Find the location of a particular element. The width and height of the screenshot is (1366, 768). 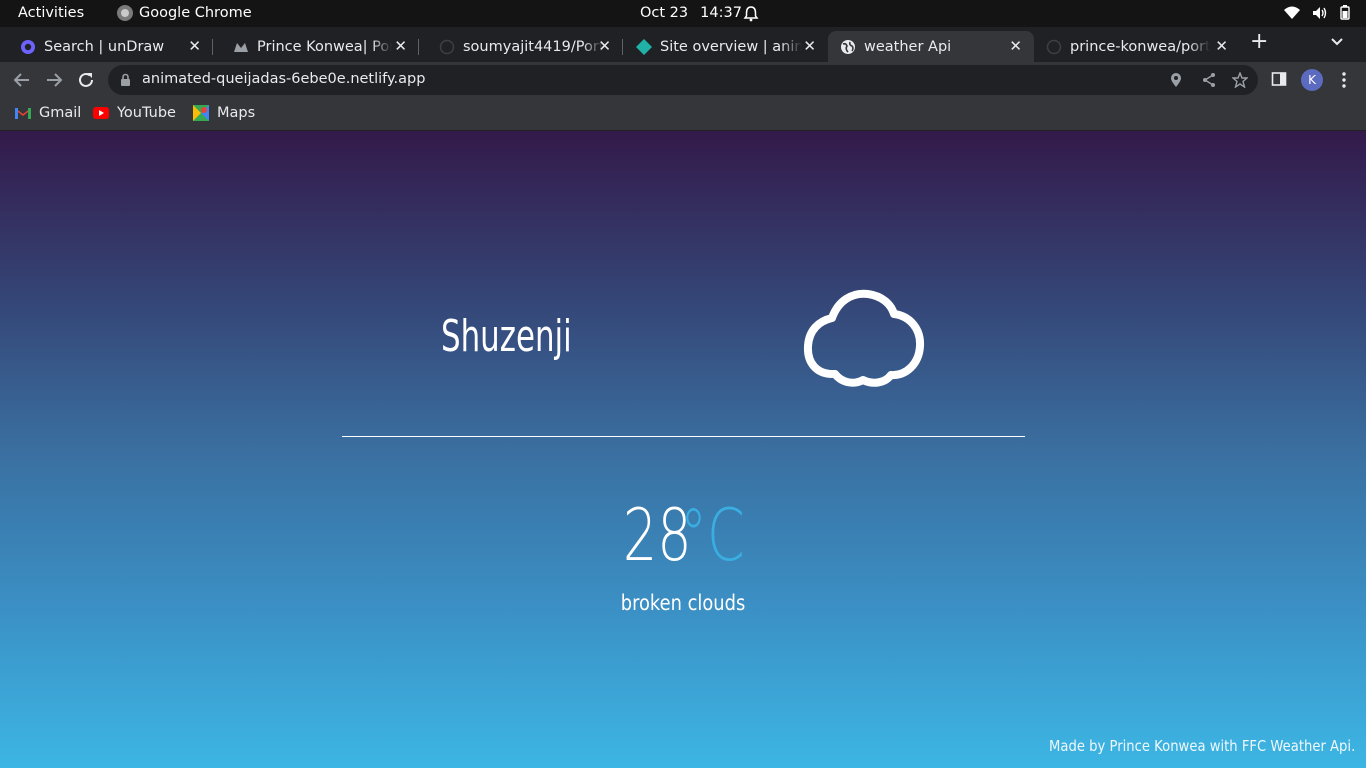

forward-arrow-icon is located at coordinates (54, 80).